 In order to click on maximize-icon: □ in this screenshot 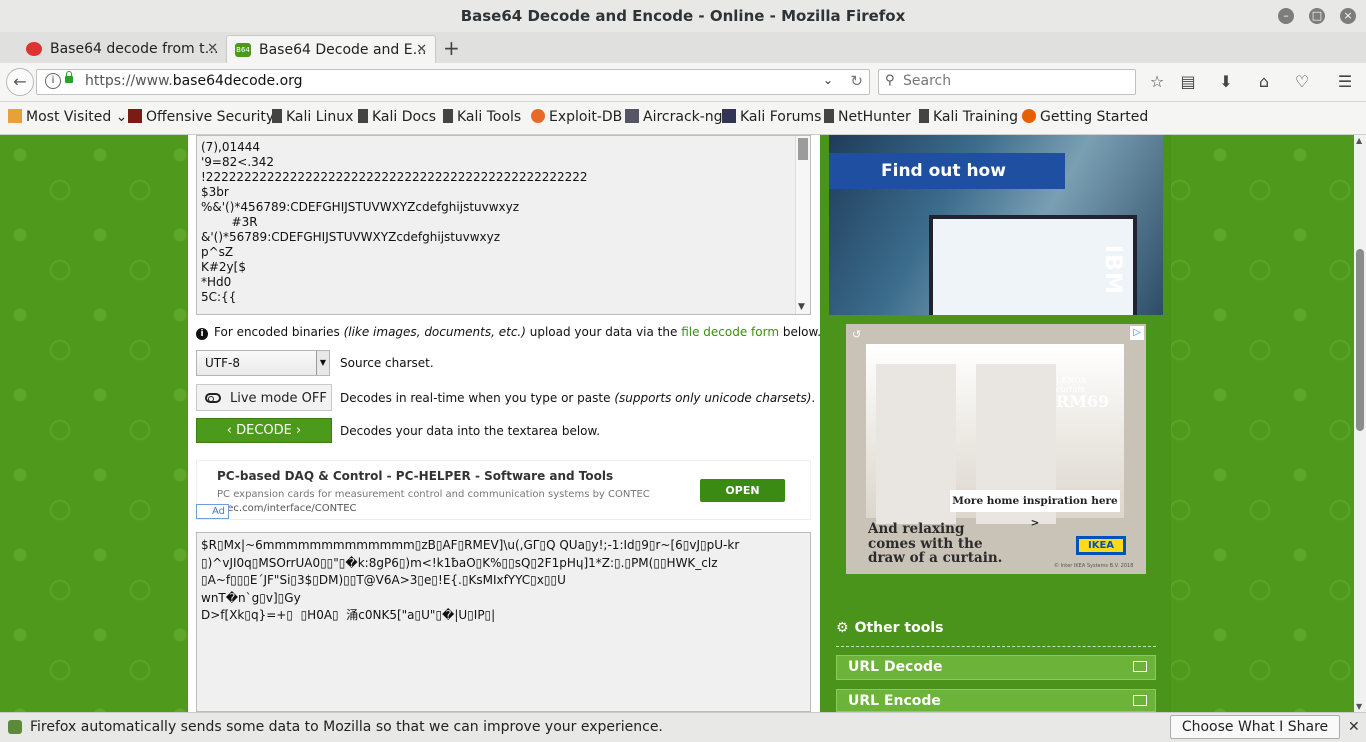, I will do `click(1317, 16)`.